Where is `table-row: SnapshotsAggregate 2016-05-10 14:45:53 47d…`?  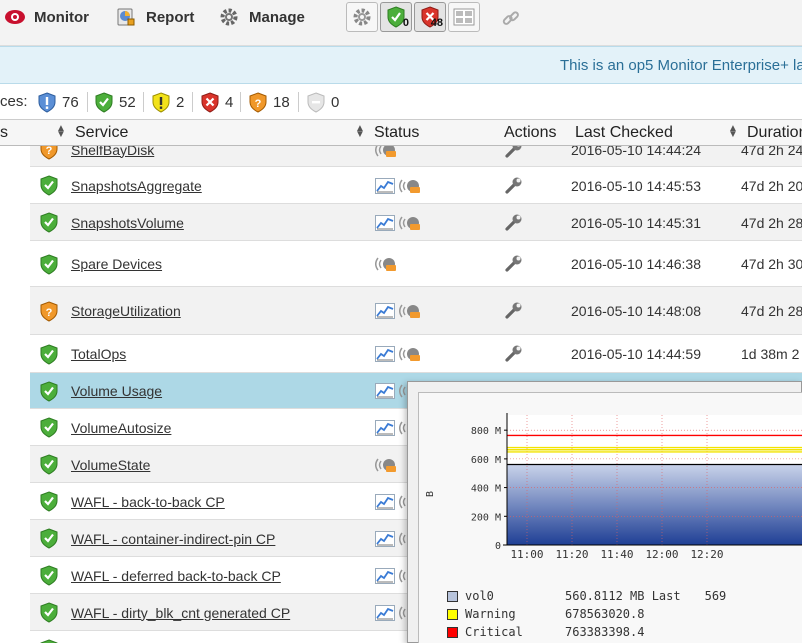
table-row: SnapshotsAggregate 2016-05-10 14:45:53 47d… is located at coordinates (416, 185).